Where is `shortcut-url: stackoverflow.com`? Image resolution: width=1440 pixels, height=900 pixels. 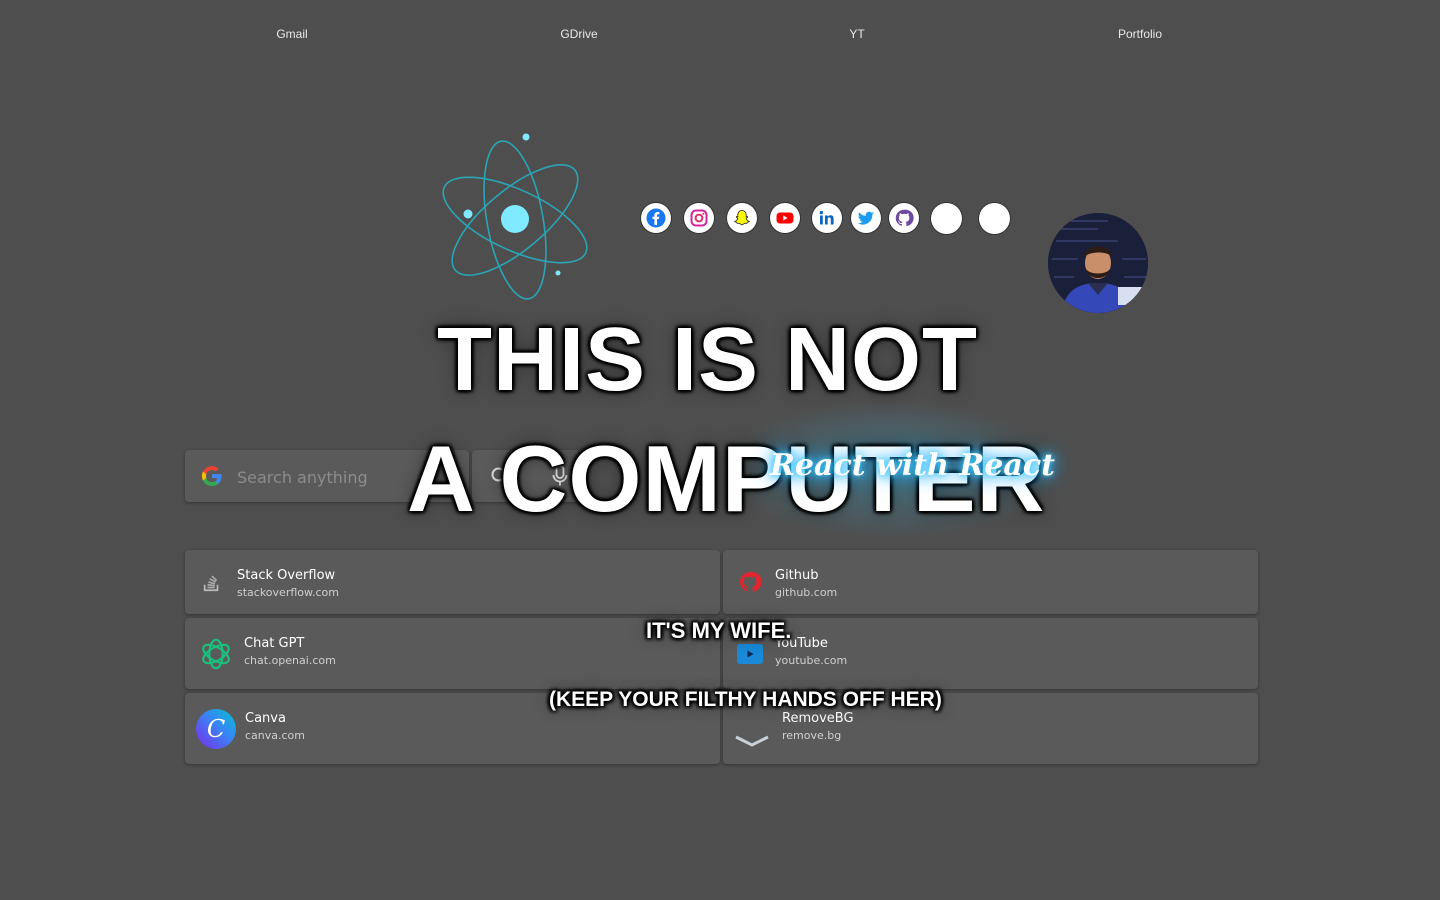
shortcut-url: stackoverflow.com is located at coordinates (288, 592).